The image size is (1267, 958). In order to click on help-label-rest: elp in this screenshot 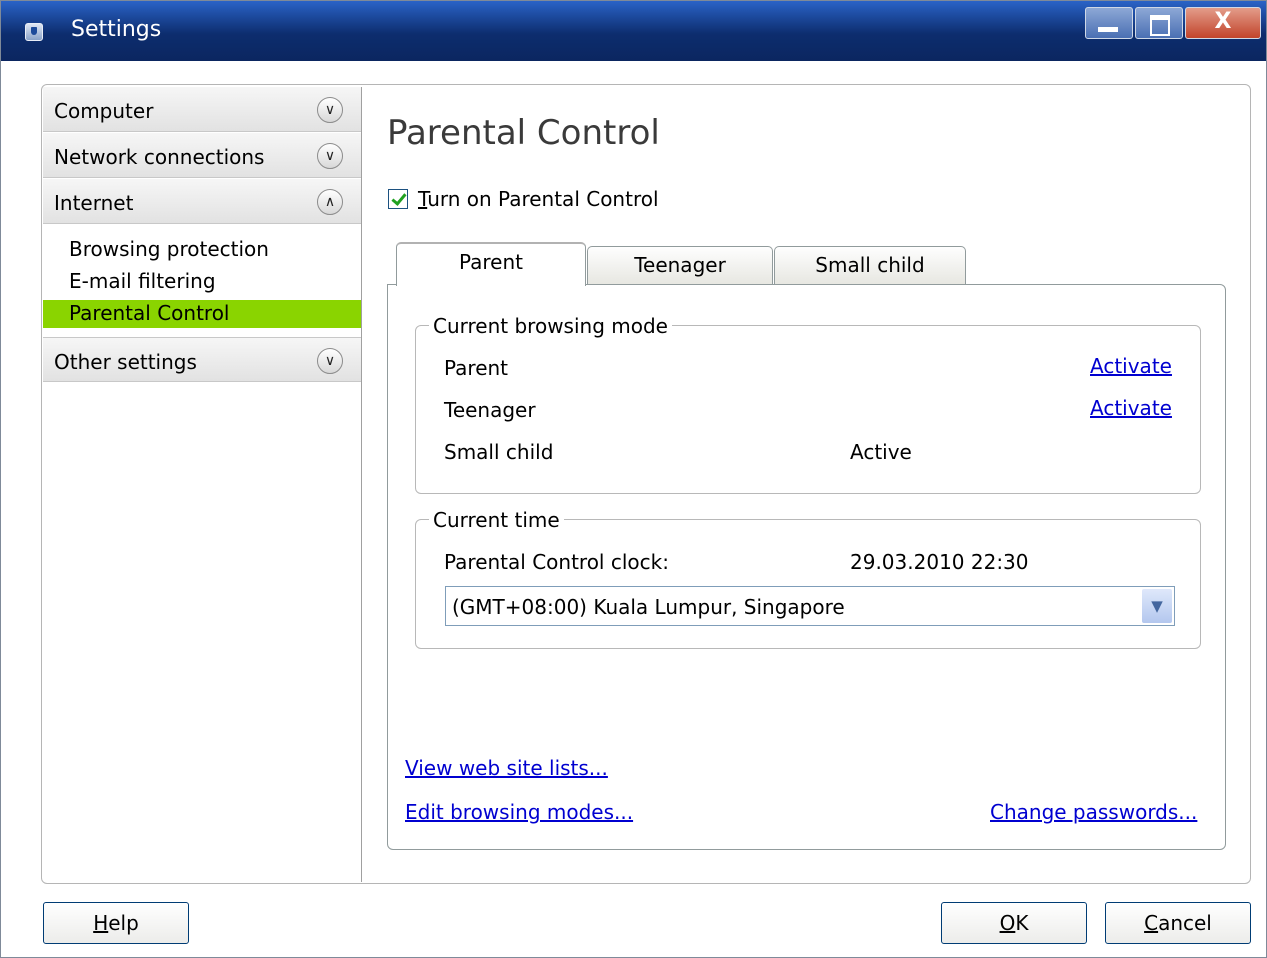, I will do `click(123, 923)`.